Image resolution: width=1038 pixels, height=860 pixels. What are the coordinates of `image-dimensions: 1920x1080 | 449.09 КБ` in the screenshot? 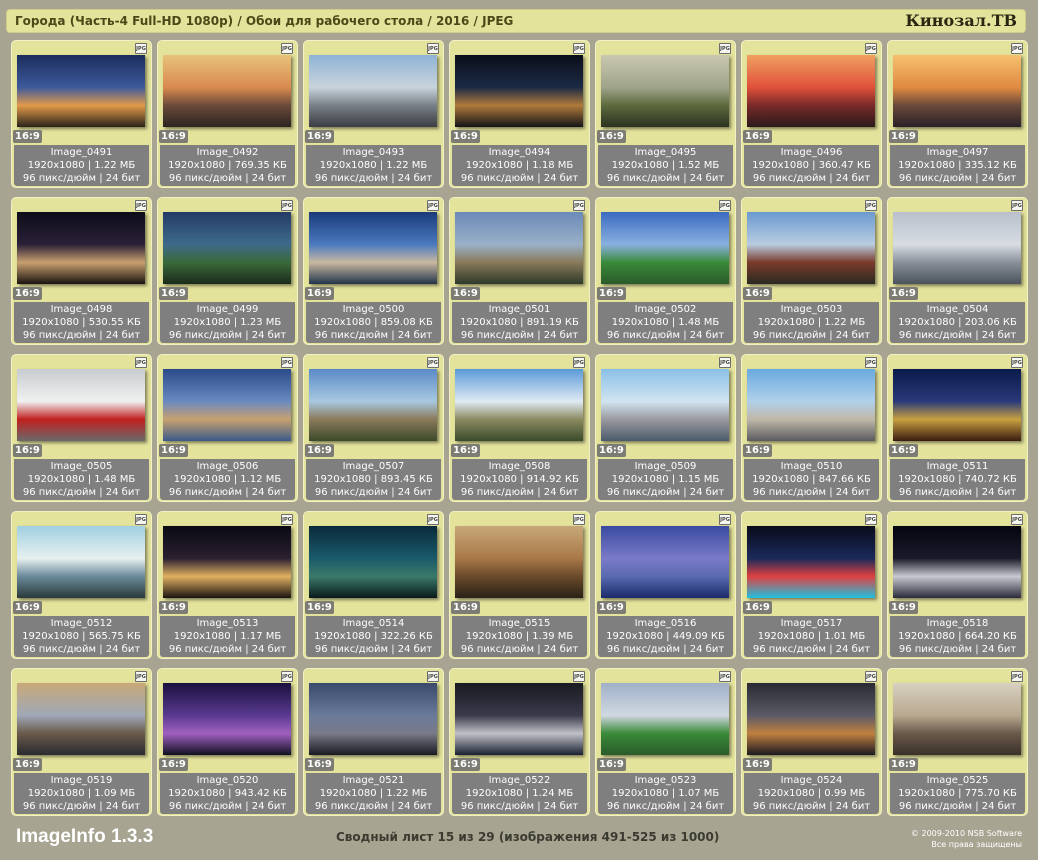 It's located at (665, 636).